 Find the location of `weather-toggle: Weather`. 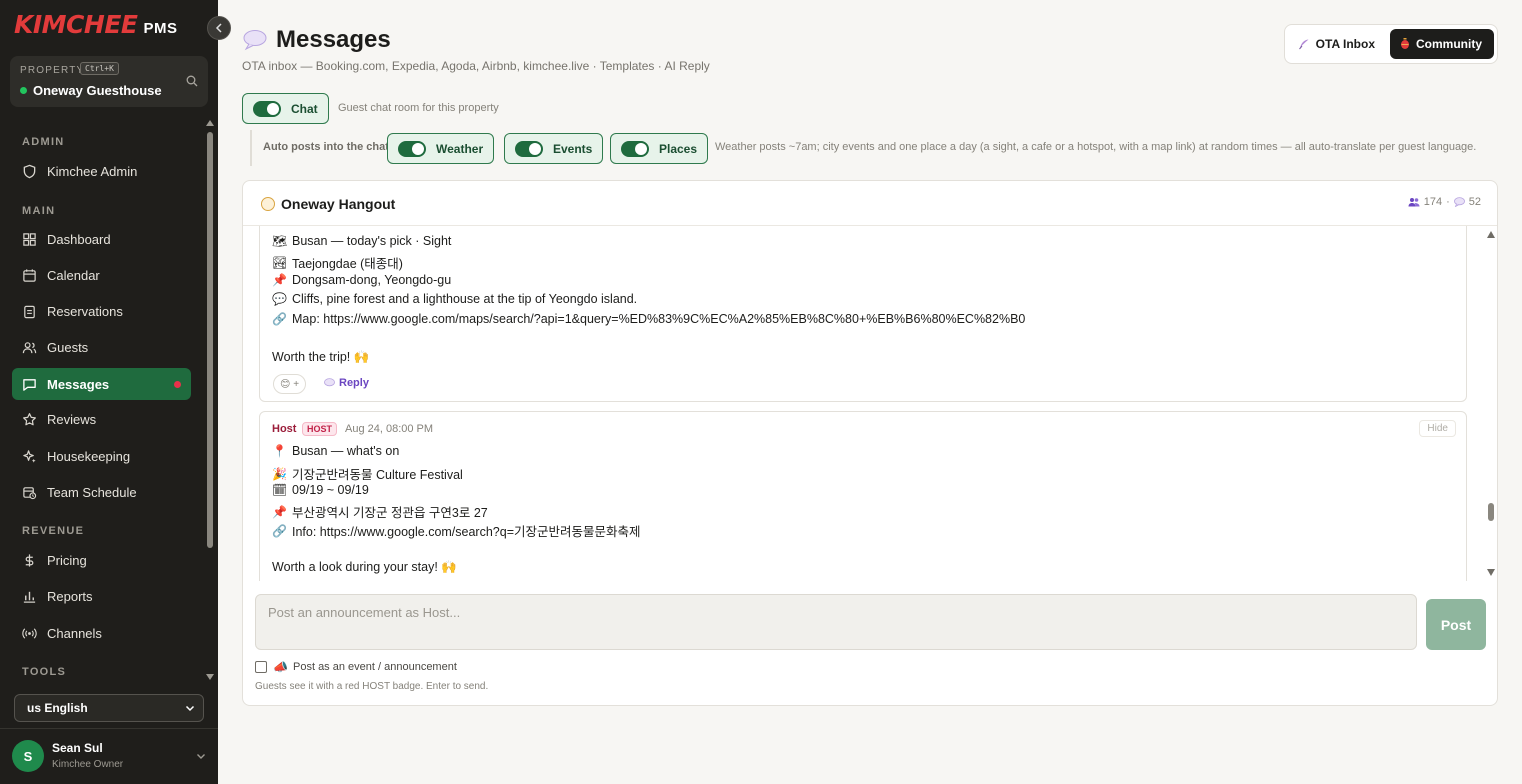

weather-toggle: Weather is located at coordinates (441, 148).